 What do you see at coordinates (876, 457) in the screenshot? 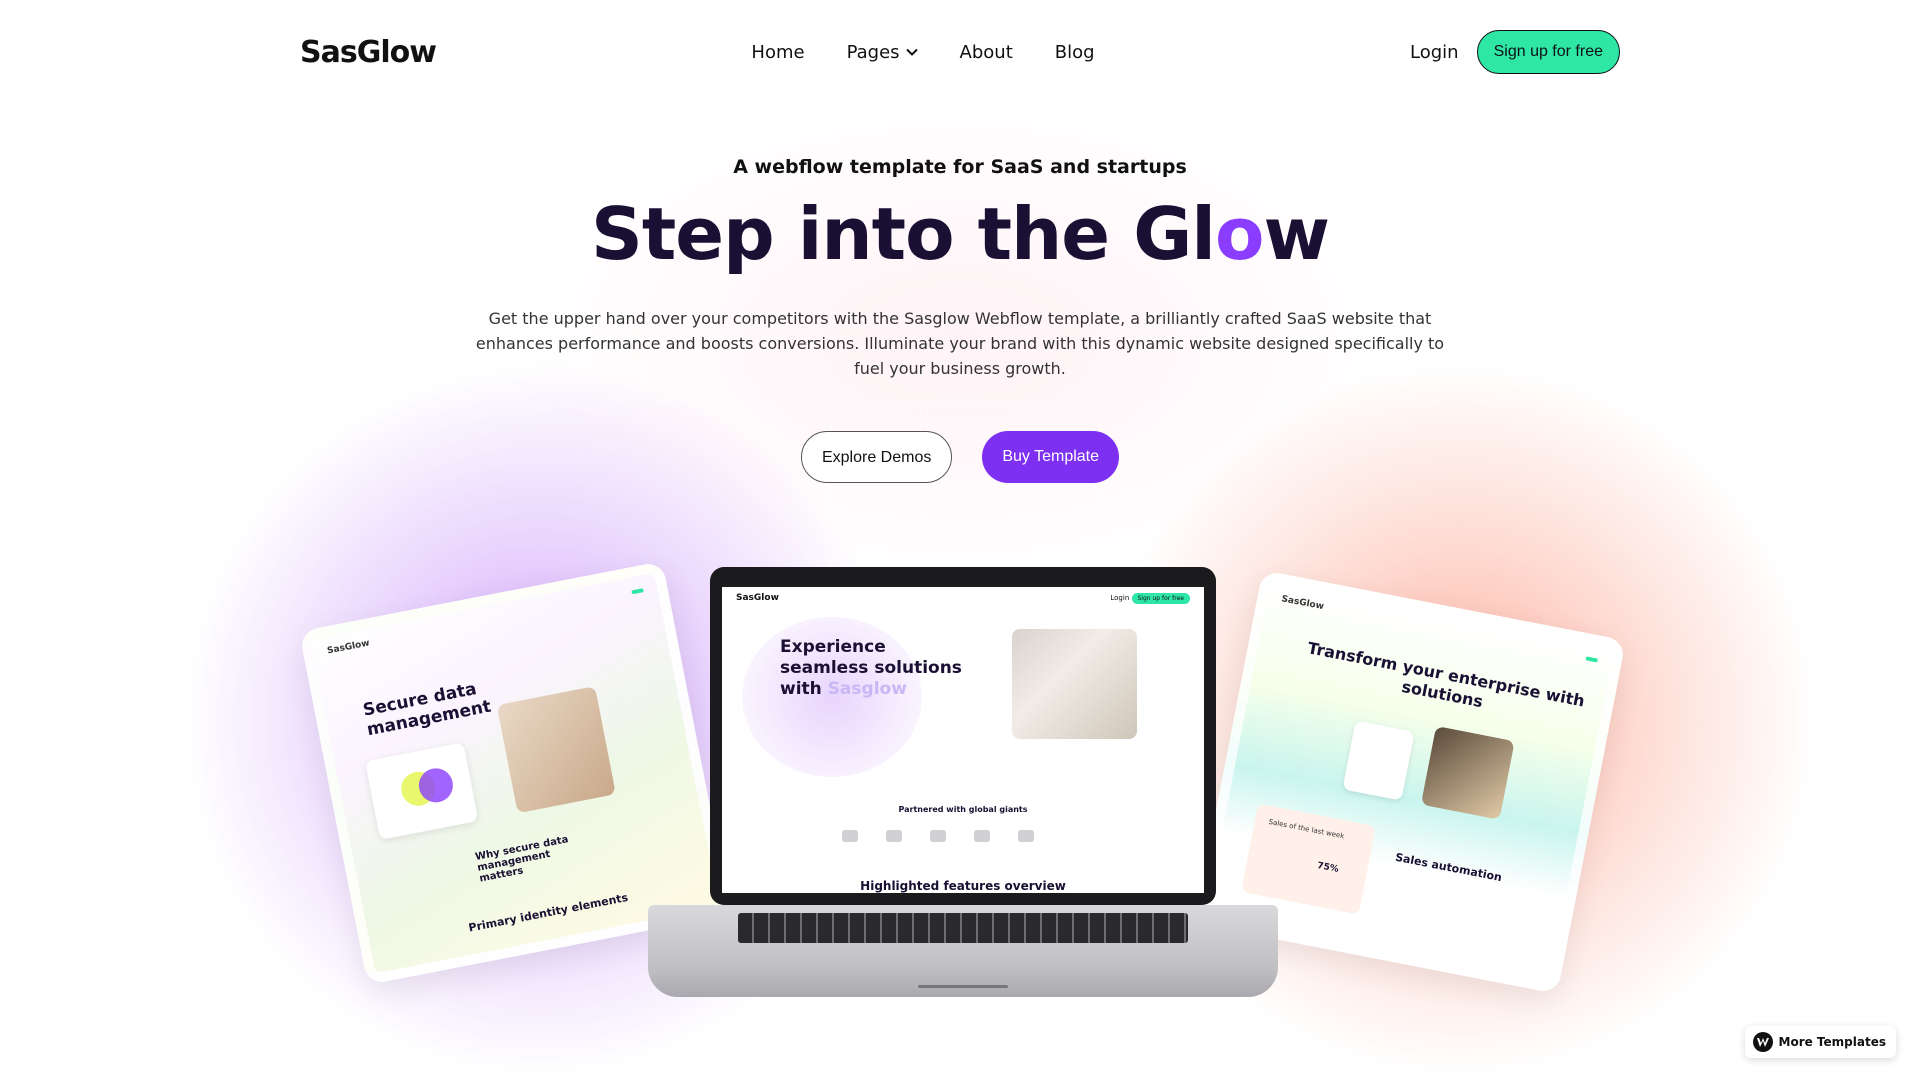
I see `explore-demos-button: Explore Demos` at bounding box center [876, 457].